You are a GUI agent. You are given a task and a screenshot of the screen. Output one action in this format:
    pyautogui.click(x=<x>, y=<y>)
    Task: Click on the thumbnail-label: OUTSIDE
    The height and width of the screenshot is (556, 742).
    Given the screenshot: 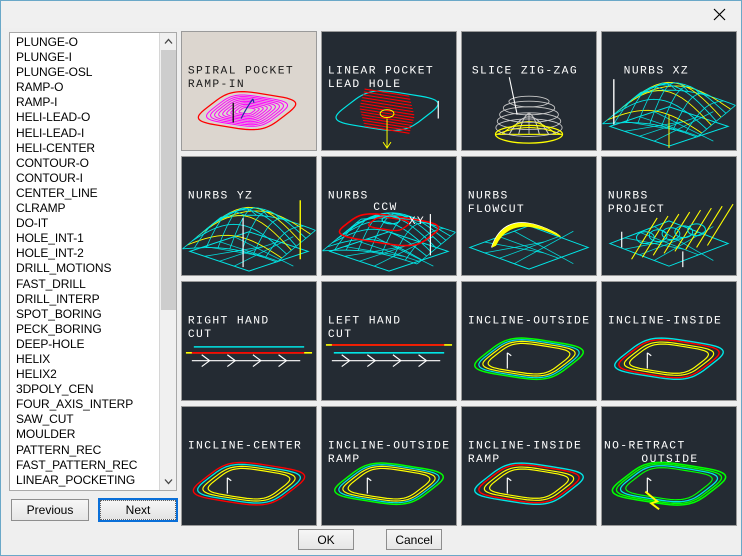 What is the action you would take?
    pyautogui.click(x=669, y=460)
    